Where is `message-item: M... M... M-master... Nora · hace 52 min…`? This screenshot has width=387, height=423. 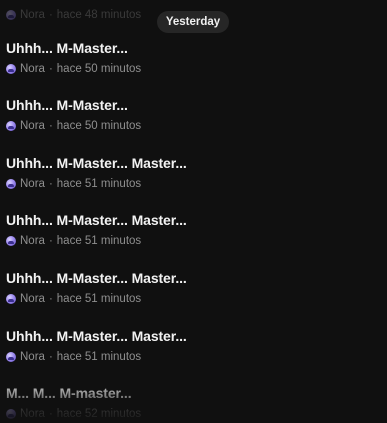
message-item: M... M... M-master... Nora · hace 52 min… is located at coordinates (193, 404).